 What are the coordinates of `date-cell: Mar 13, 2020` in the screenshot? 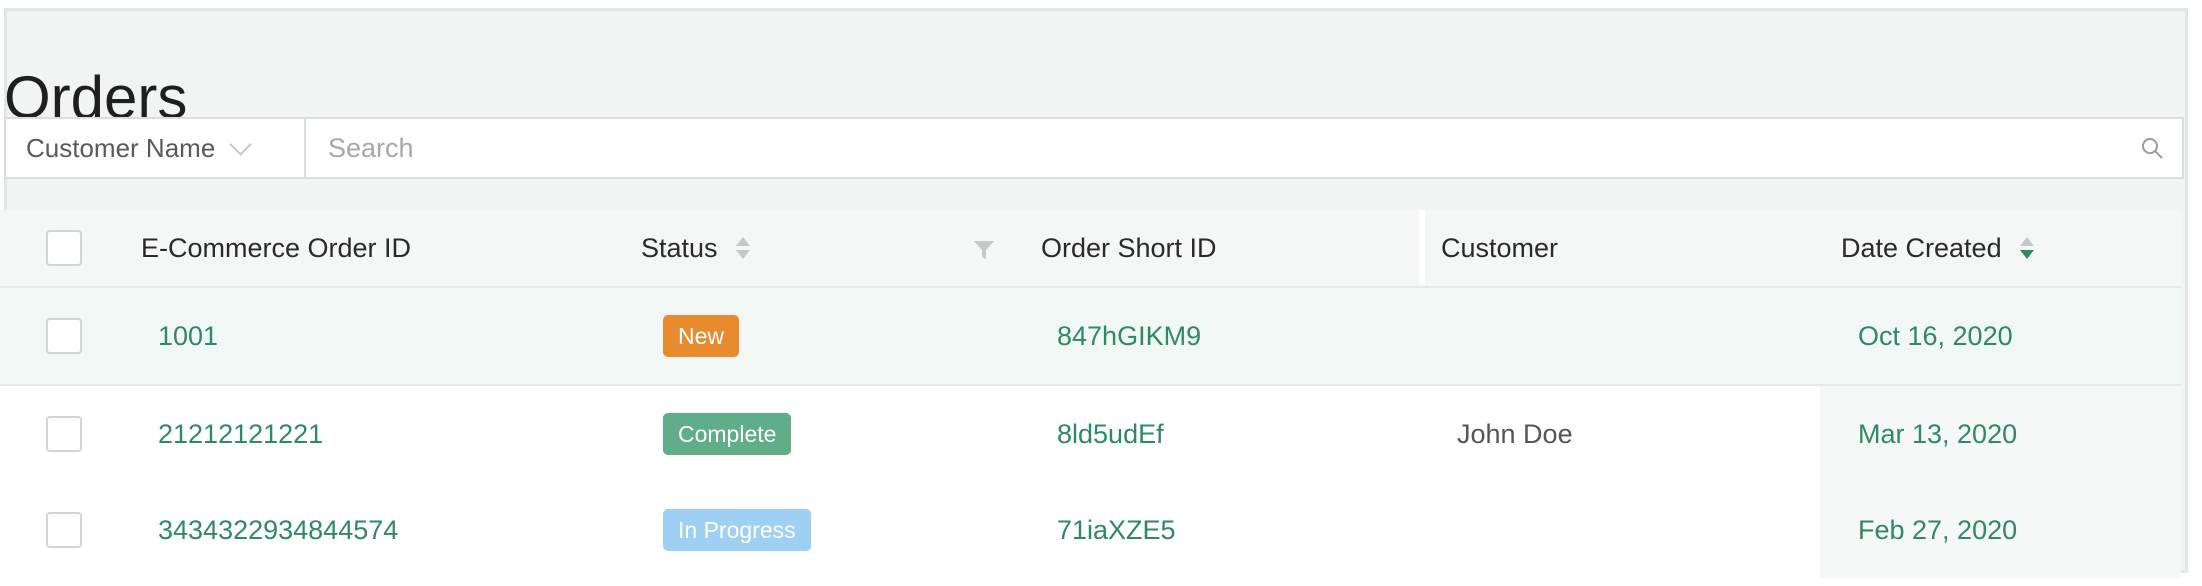 It's located at (1937, 434).